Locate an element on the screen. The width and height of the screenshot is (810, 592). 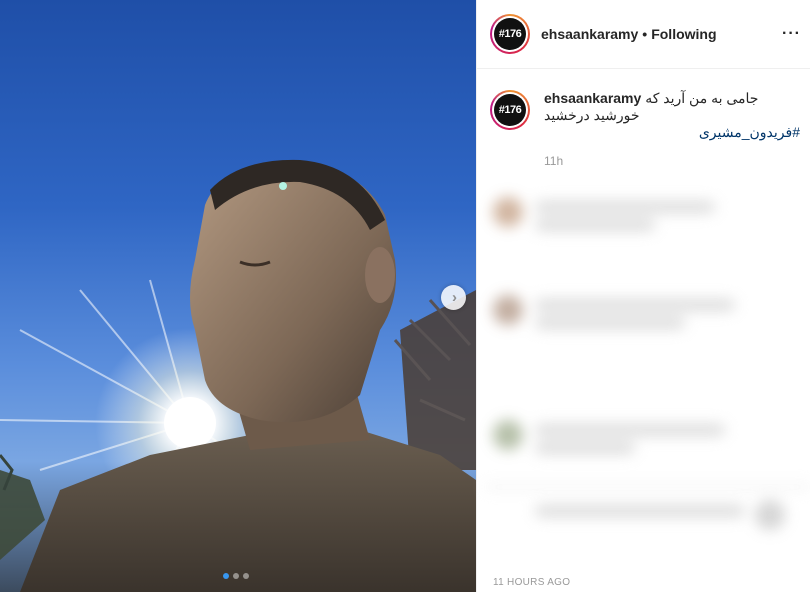
more-options-icon: ··· is located at coordinates (791, 34).